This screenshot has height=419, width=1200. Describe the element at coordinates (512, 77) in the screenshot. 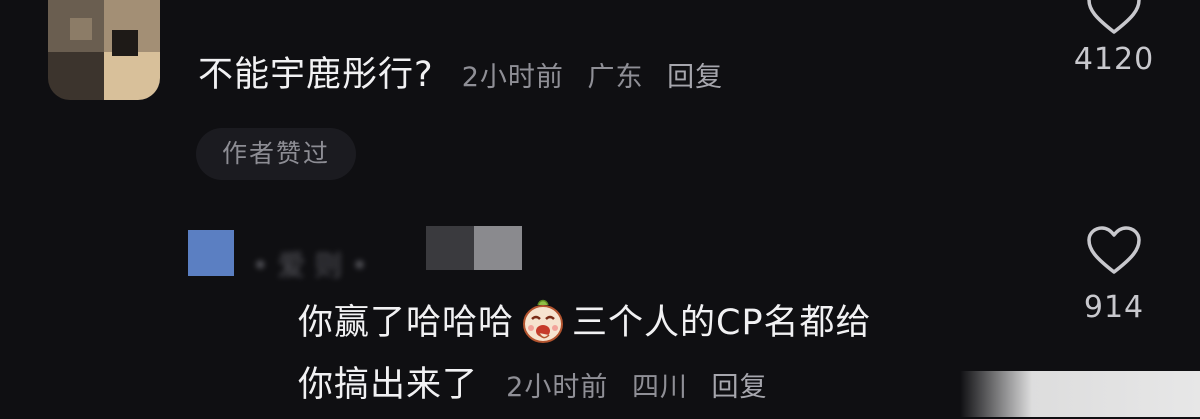

I see `comment-time: 2小时前` at that location.